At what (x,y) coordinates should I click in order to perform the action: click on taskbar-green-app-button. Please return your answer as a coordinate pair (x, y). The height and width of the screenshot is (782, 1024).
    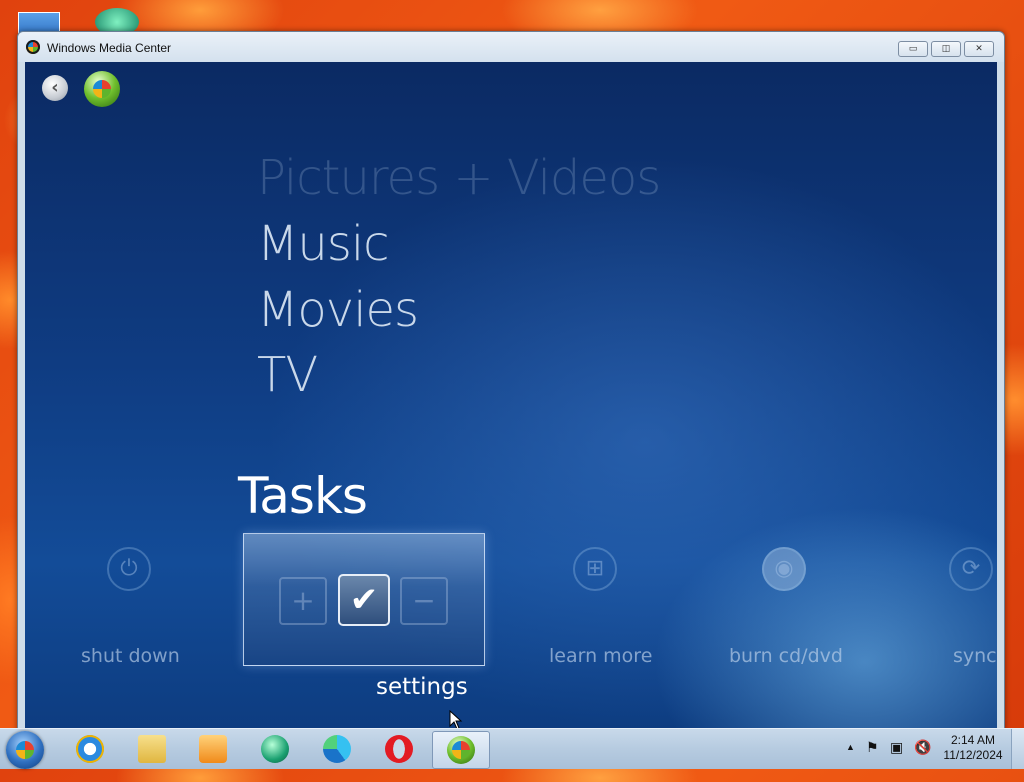
    Looking at the image, I should click on (275, 749).